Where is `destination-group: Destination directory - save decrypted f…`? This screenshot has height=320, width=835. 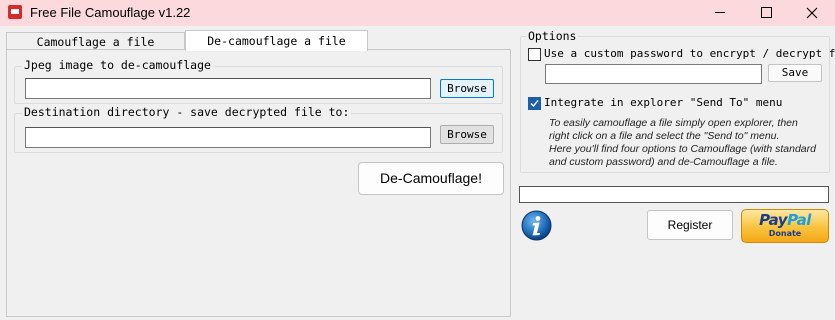
destination-group: Destination directory - save decrypted f… is located at coordinates (258, 129).